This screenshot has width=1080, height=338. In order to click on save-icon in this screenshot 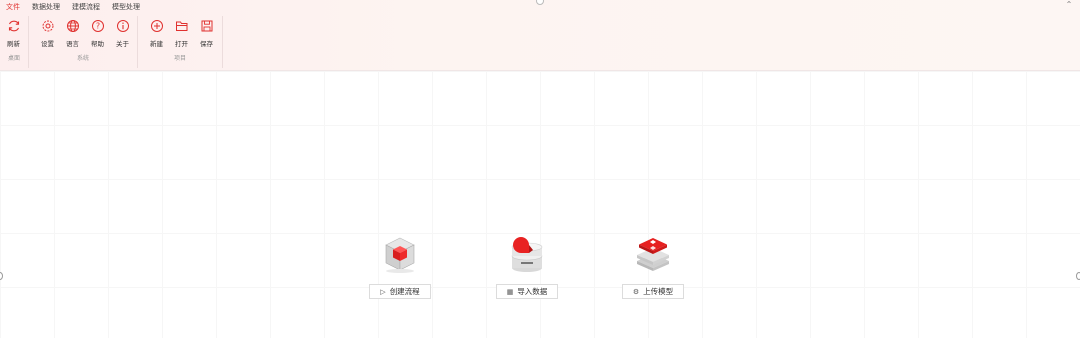, I will do `click(206, 26)`.